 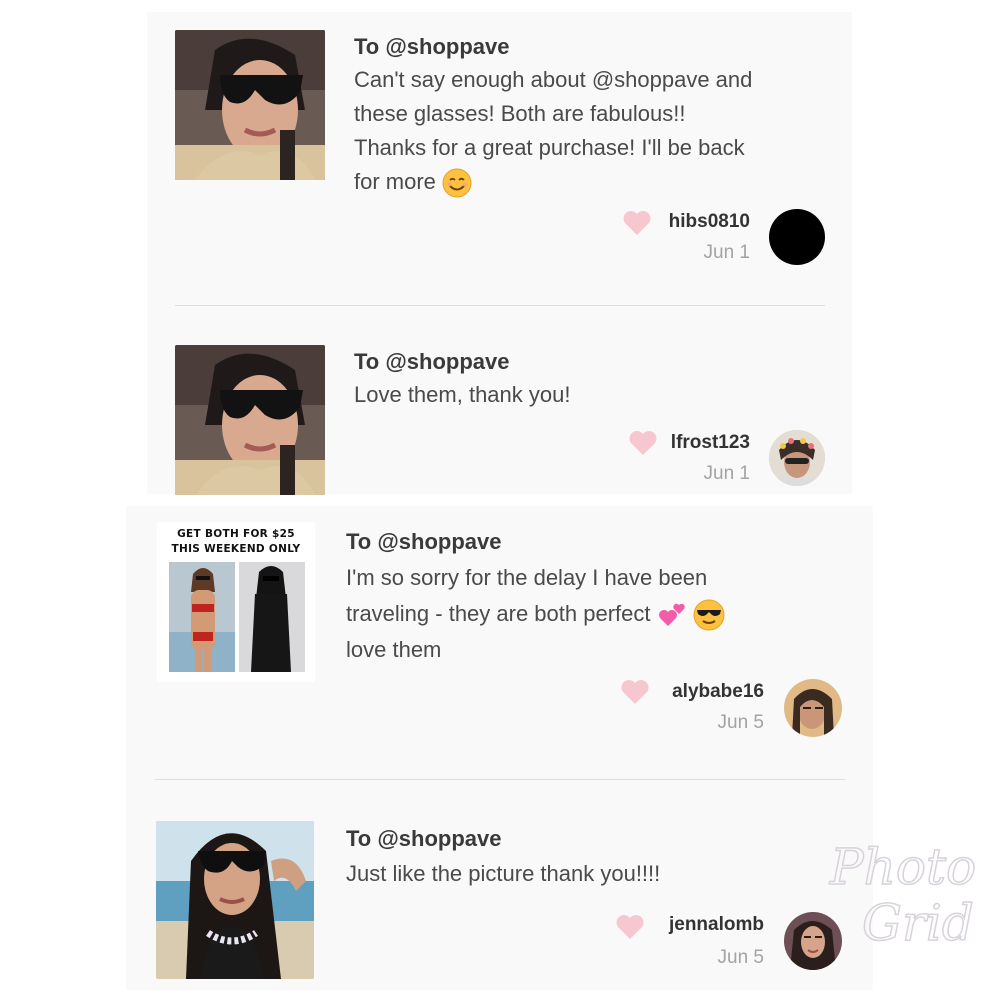 I want to click on svg-text: Grid, so click(x=918, y=923).